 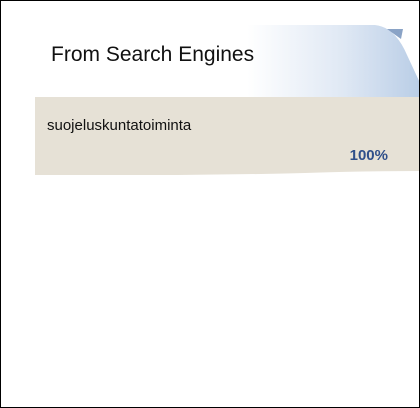 What do you see at coordinates (119, 125) in the screenshot?
I see `keyword-term: suojeluskuntatoiminta` at bounding box center [119, 125].